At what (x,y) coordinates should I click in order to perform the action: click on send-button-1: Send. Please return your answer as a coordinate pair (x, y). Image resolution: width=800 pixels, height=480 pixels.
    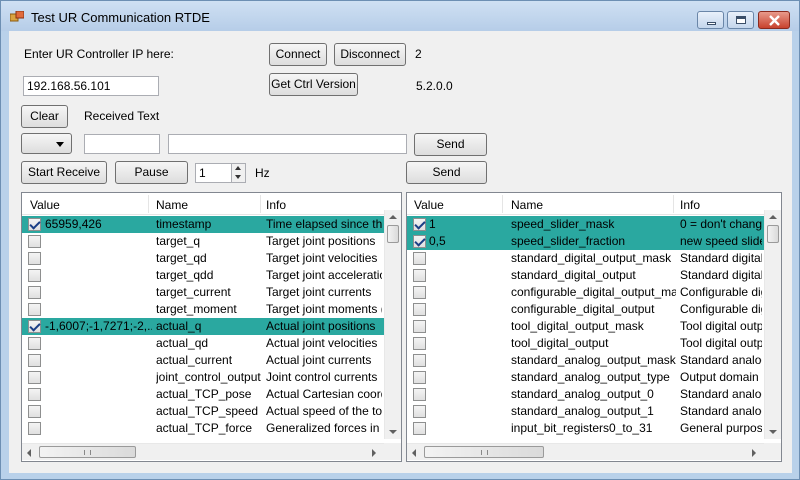
    Looking at the image, I should click on (450, 144).